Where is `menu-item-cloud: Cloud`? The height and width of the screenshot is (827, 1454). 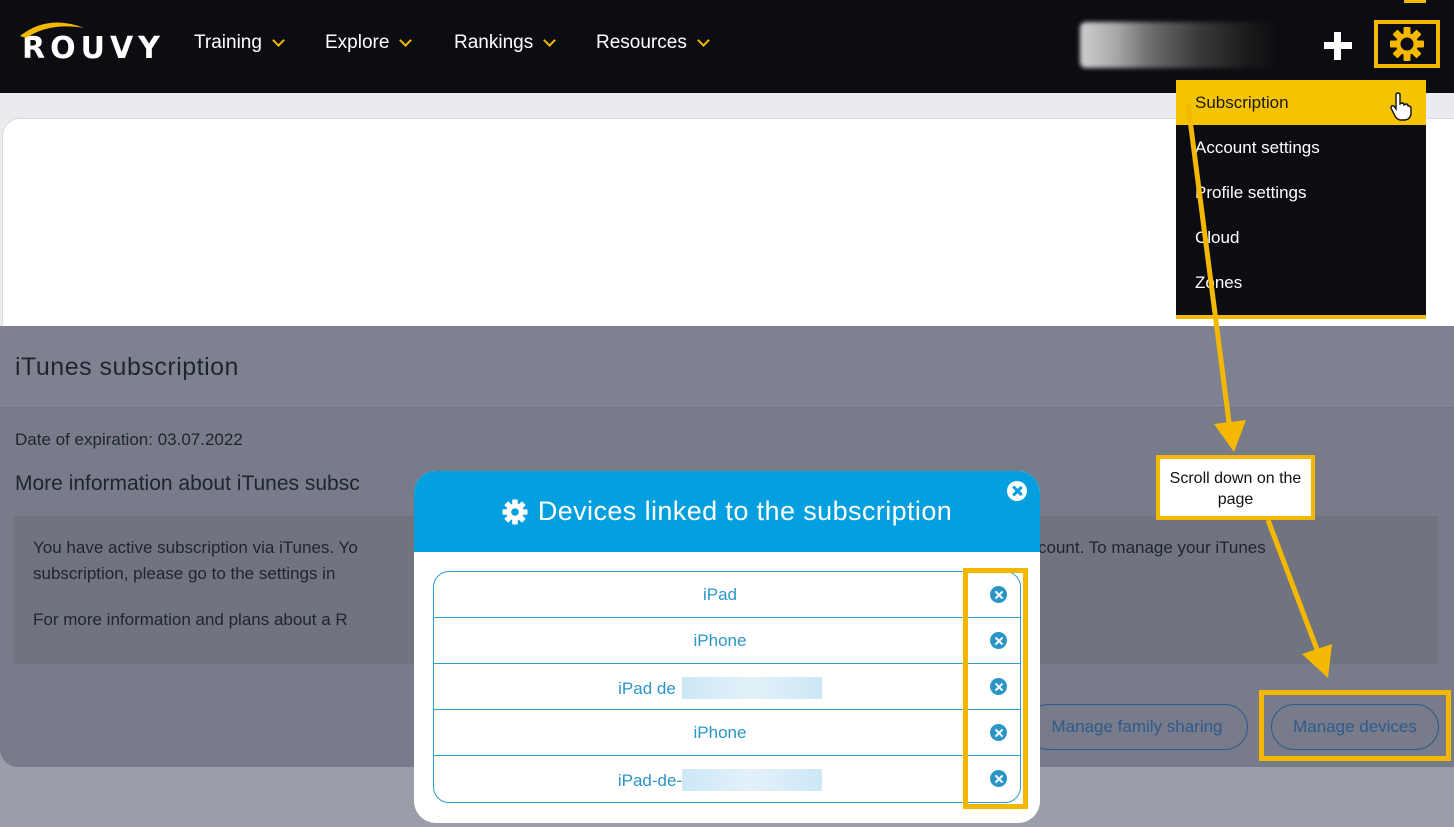
menu-item-cloud: Cloud is located at coordinates (1301, 237).